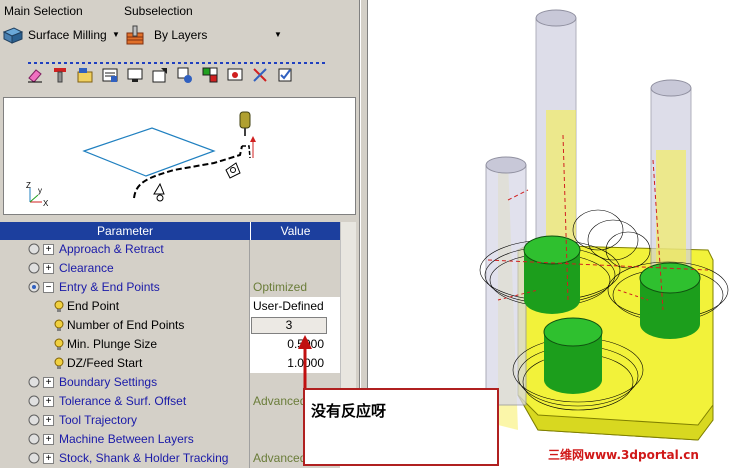 Image resolution: width=752 pixels, height=468 pixels. I want to click on main-selection-combo: Surface Milling ▼, so click(61, 35).